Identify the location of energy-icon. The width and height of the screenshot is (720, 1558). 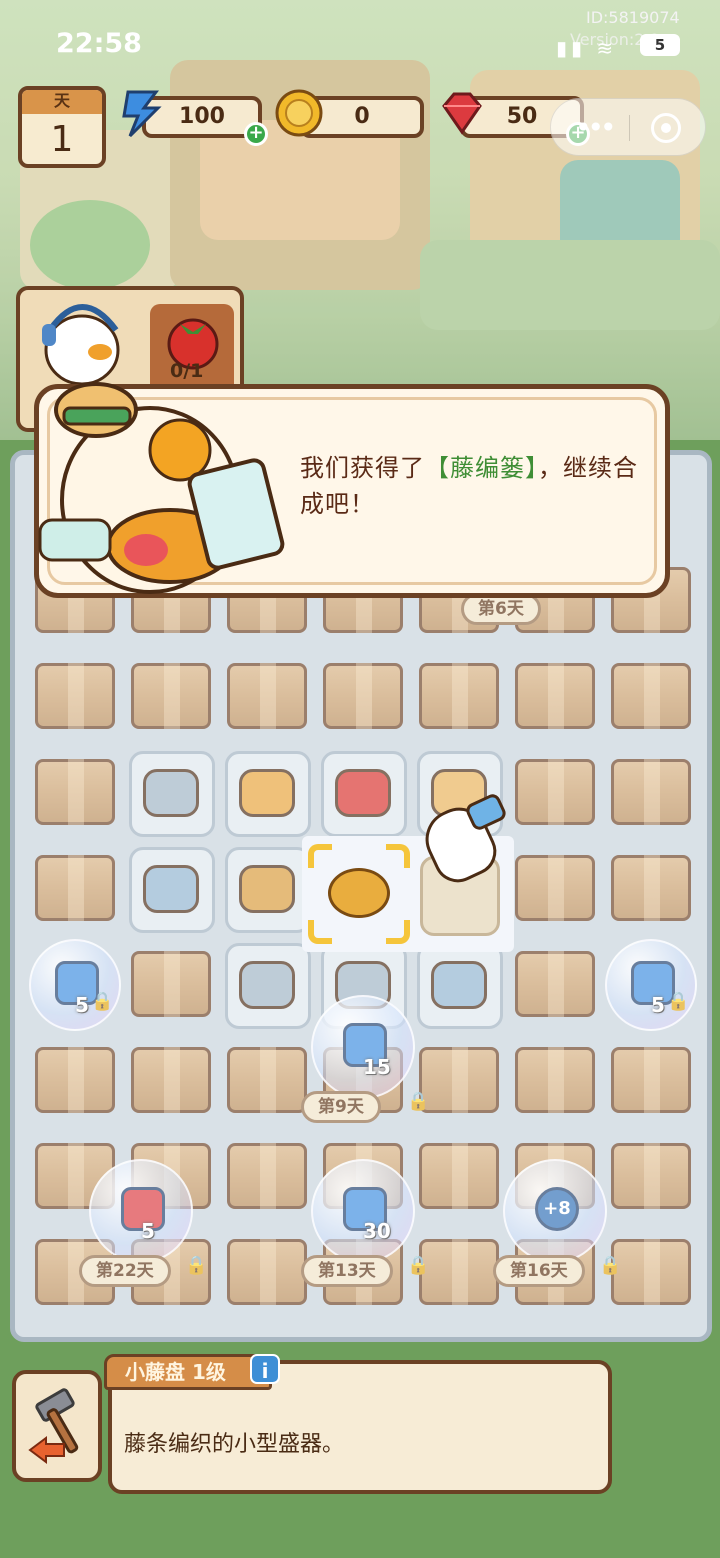
(142, 114).